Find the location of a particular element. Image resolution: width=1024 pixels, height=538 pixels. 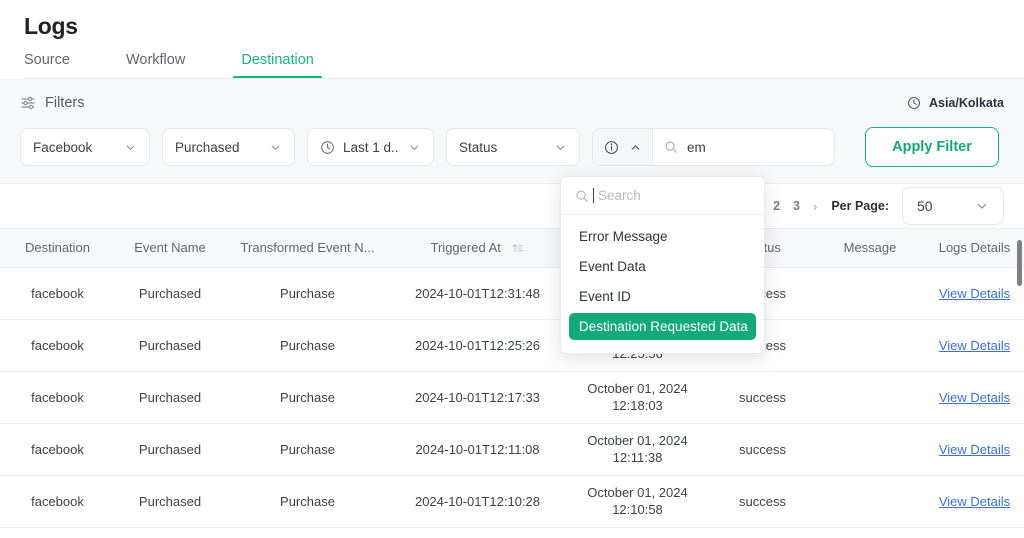

per-page-select: 50 is located at coordinates (953, 206).